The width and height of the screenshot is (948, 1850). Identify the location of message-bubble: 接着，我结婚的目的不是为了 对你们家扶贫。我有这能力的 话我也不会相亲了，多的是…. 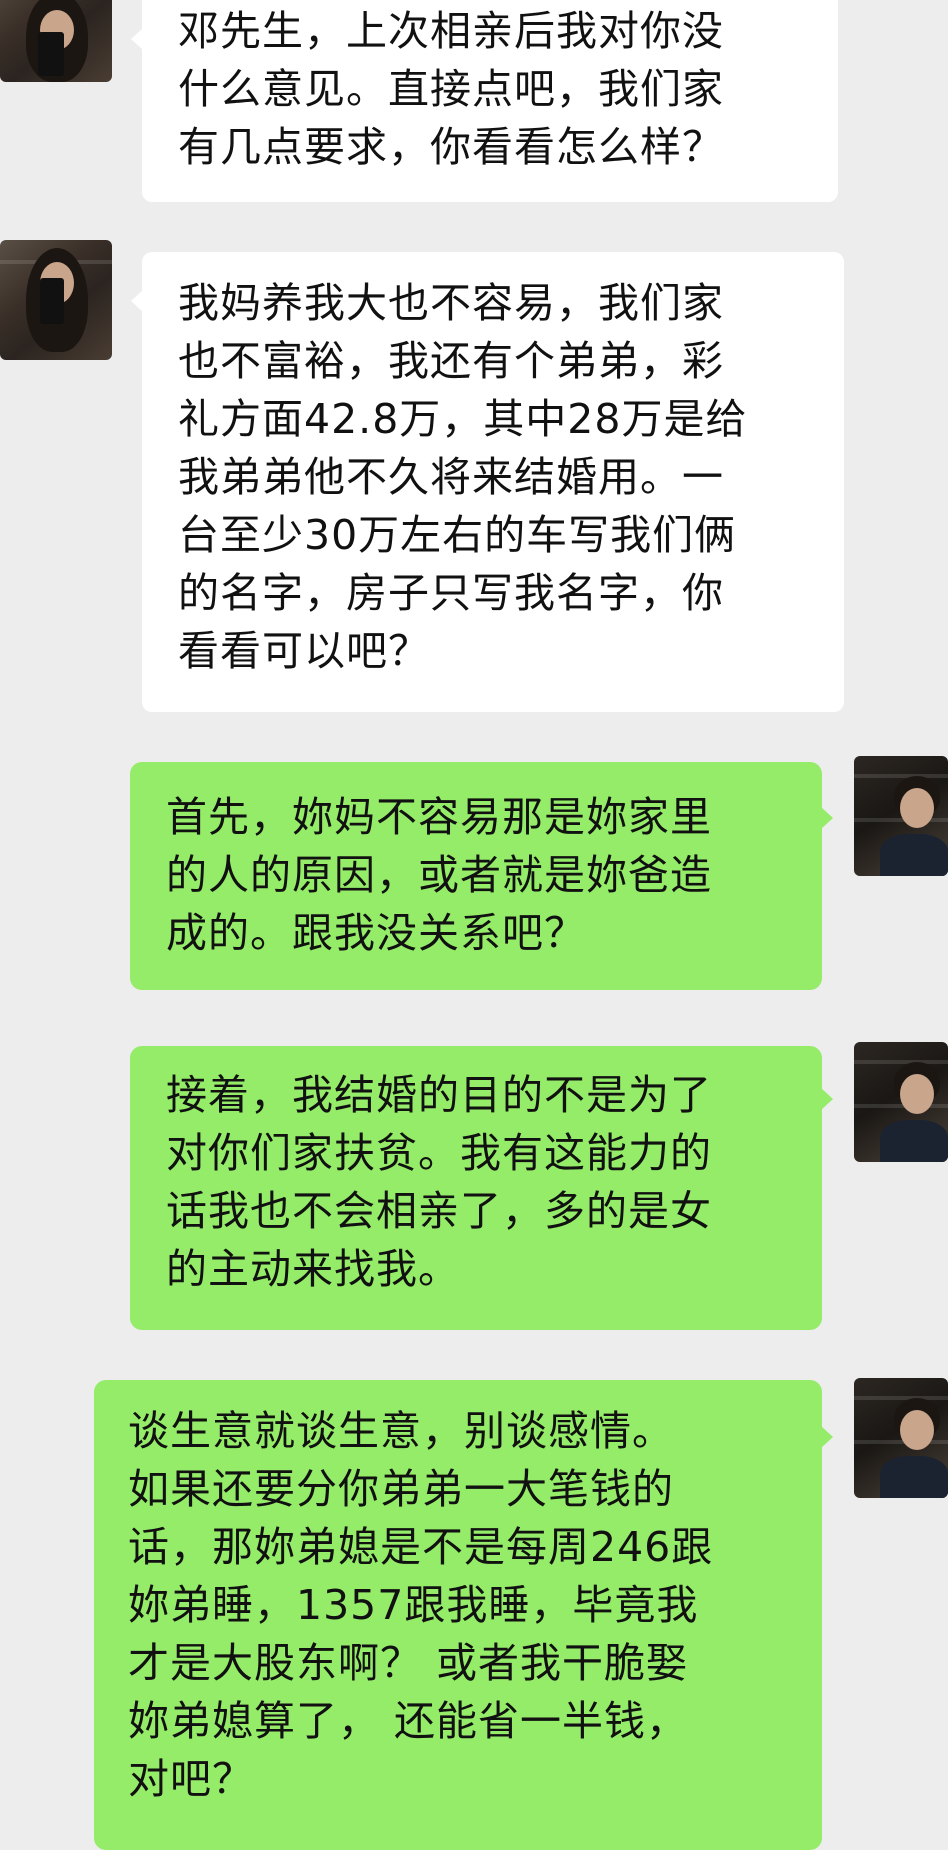
(481, 1188).